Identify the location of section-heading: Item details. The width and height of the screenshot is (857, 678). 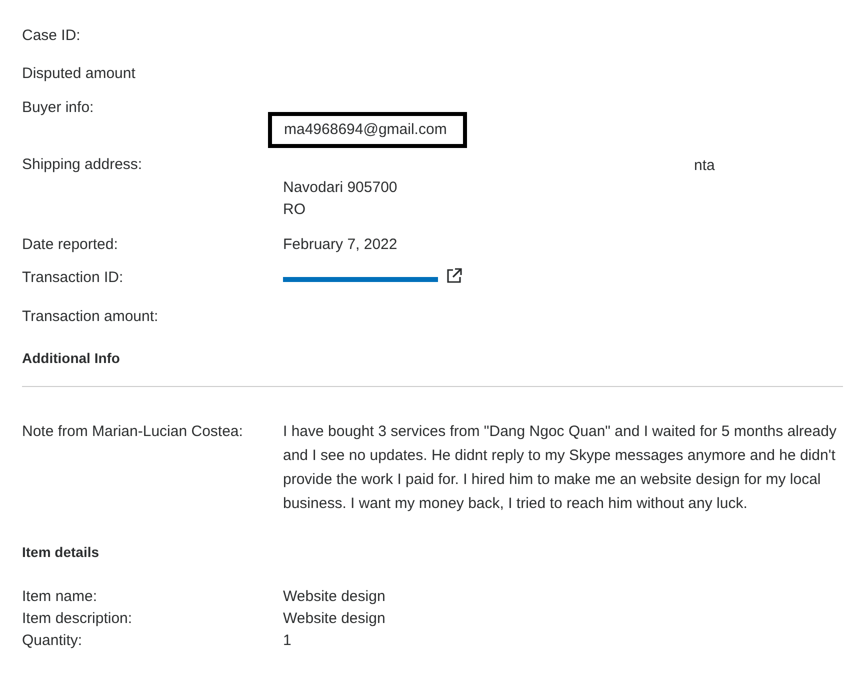
(61, 552).